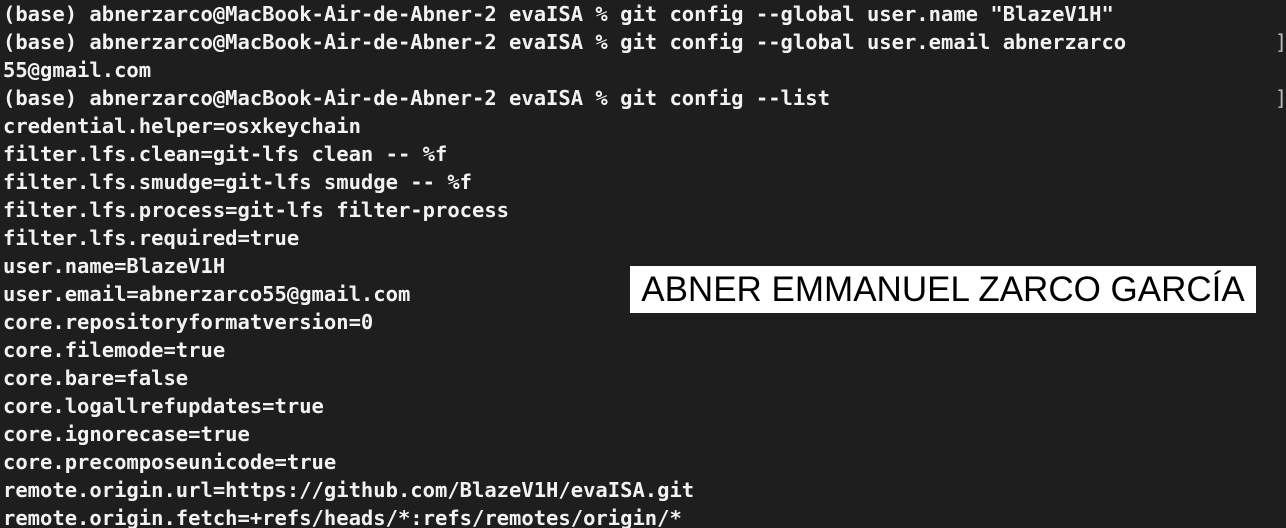  What do you see at coordinates (114, 266) in the screenshot?
I see `terminal-line-output: user.name=BlazeV1H` at bounding box center [114, 266].